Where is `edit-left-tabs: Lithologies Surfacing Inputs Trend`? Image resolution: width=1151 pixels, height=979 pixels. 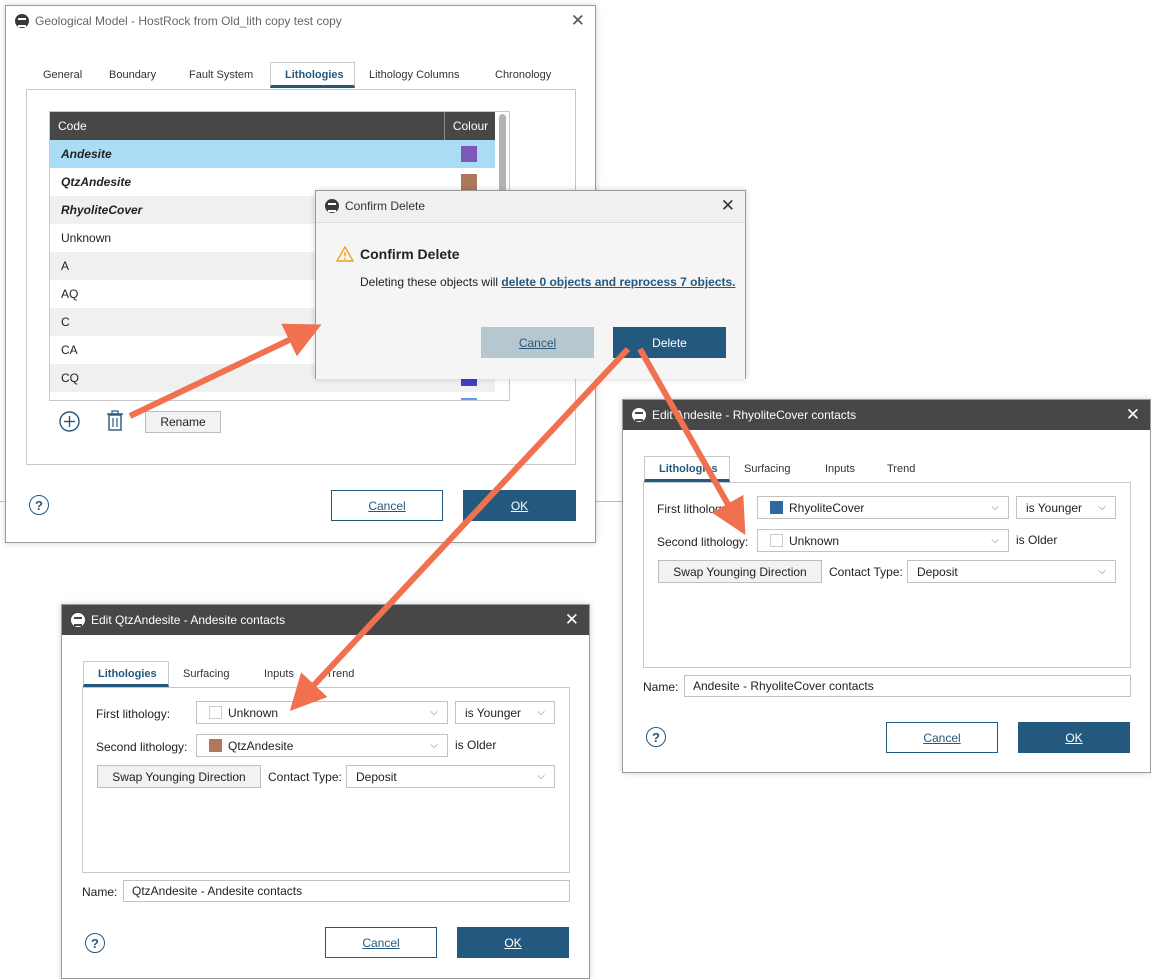
edit-left-tabs: Lithologies Surfacing Inputs Trend is located at coordinates (226, 674).